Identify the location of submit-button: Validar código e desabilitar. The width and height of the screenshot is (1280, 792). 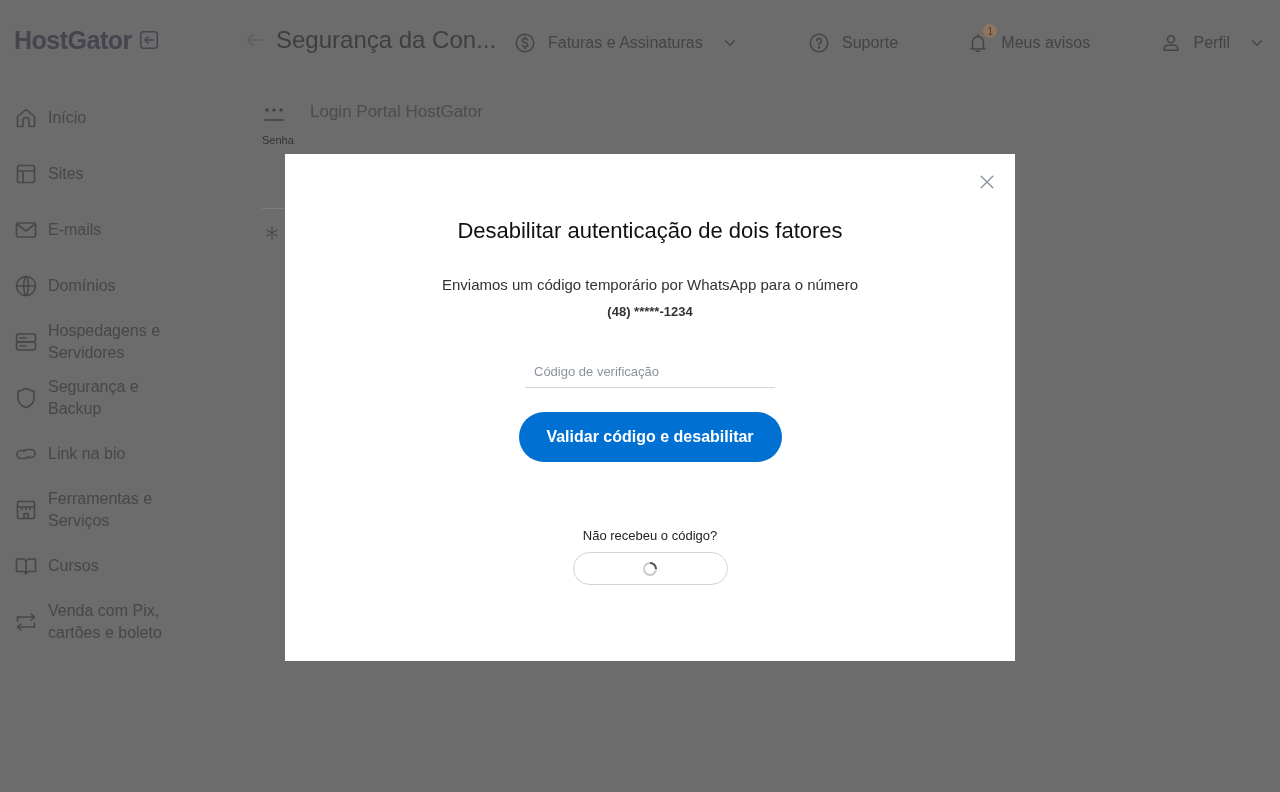
(650, 437).